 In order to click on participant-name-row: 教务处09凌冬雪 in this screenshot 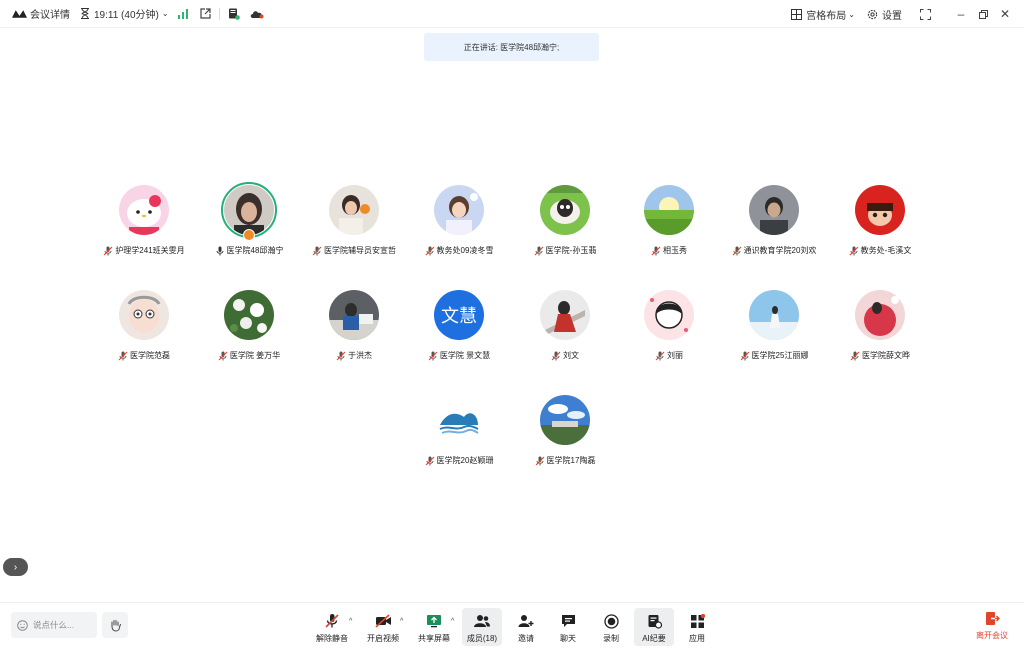, I will do `click(459, 250)`.